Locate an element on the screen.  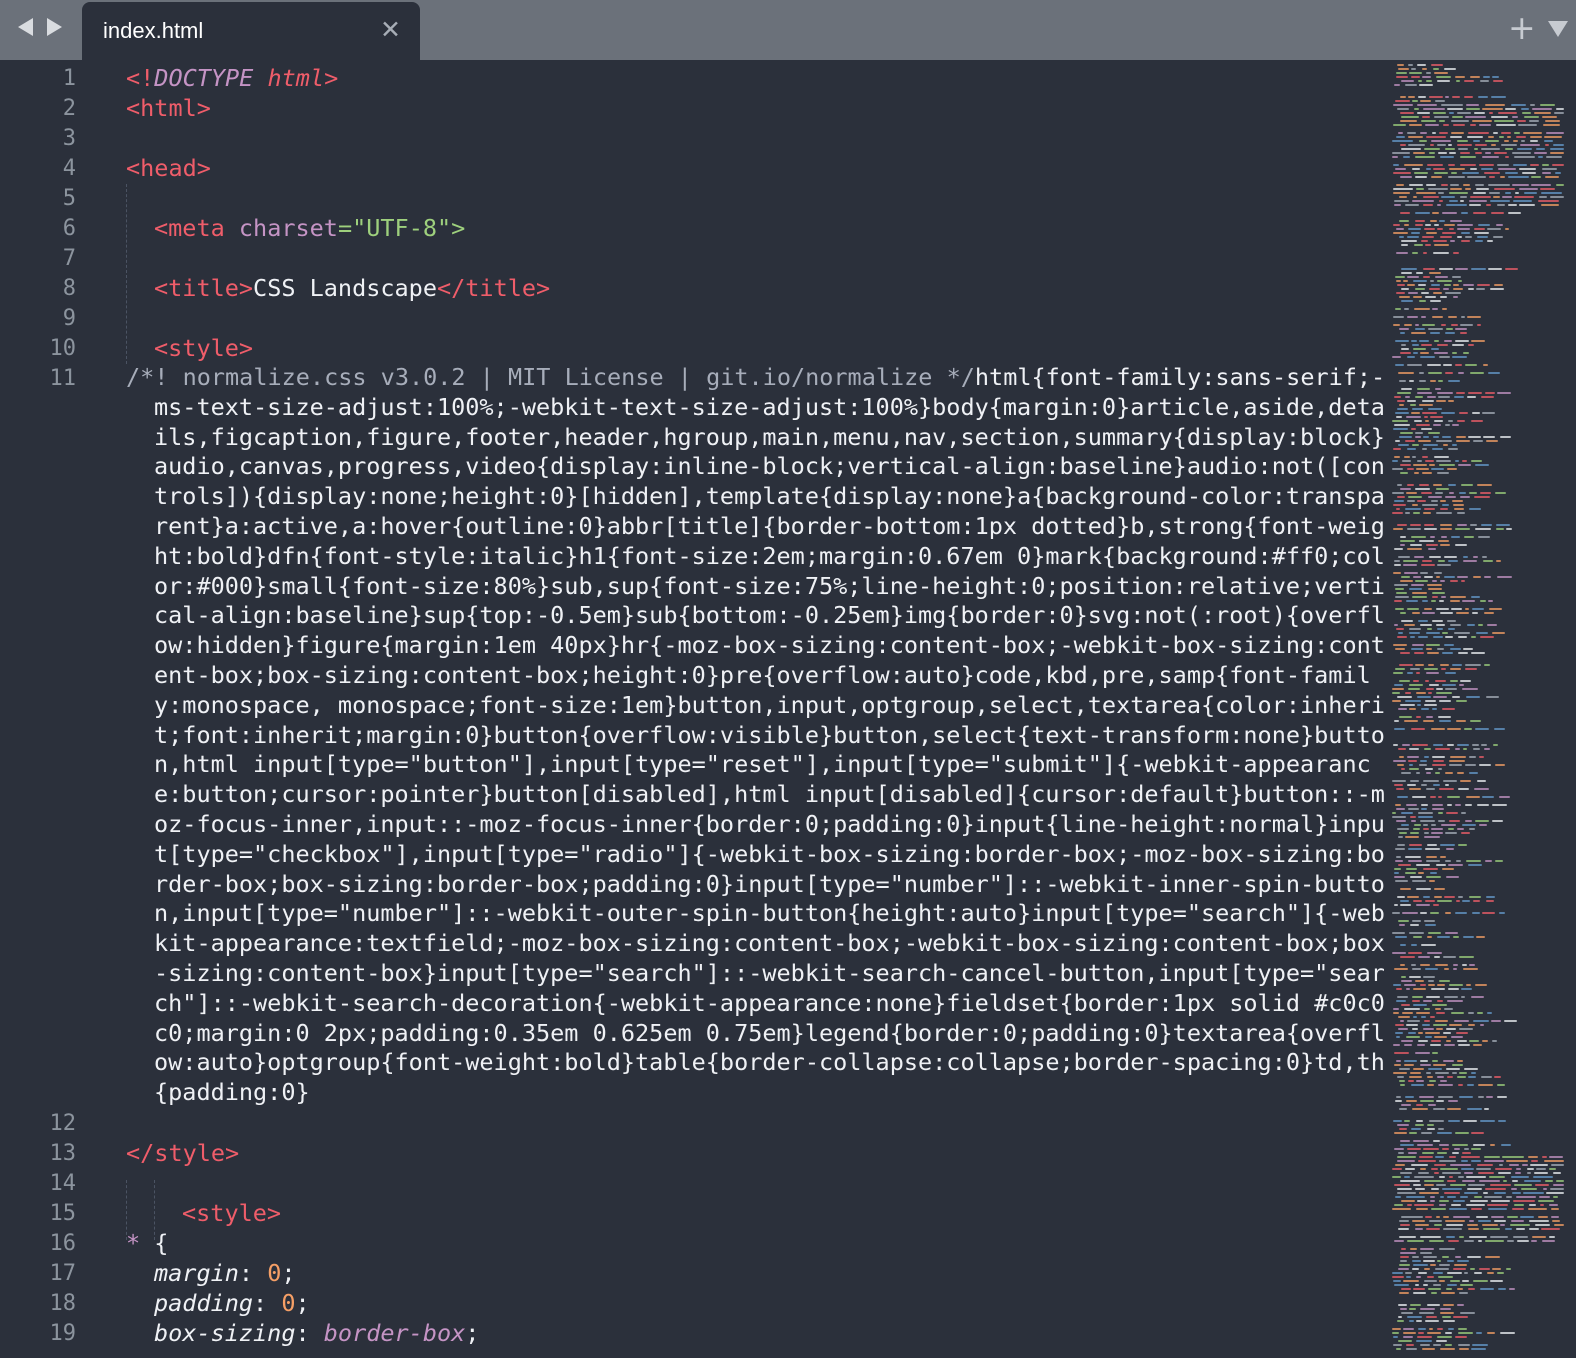
plus-icon: + is located at coordinates (1522, 28).